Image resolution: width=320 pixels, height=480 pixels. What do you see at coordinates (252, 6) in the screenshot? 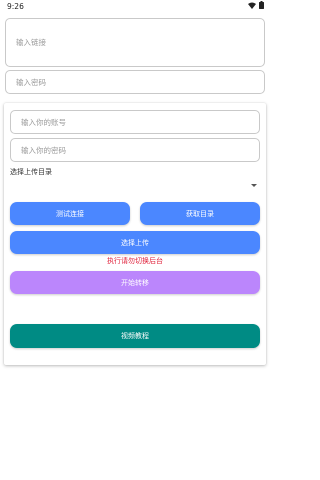
I see `wifi-icon` at bounding box center [252, 6].